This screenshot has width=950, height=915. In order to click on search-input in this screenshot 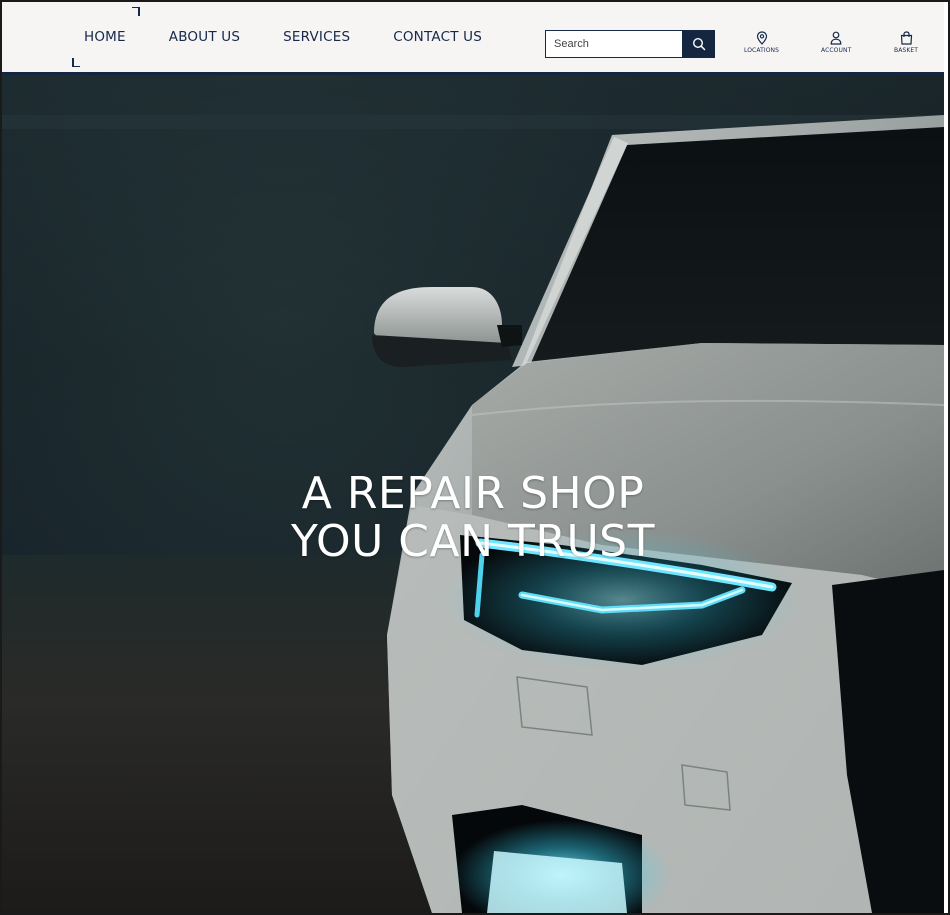, I will do `click(613, 44)`.